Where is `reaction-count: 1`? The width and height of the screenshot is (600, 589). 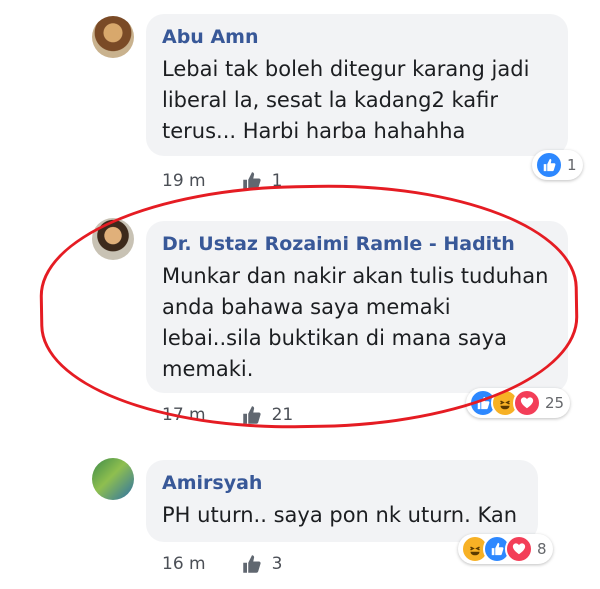 reaction-count: 1 is located at coordinates (572, 165).